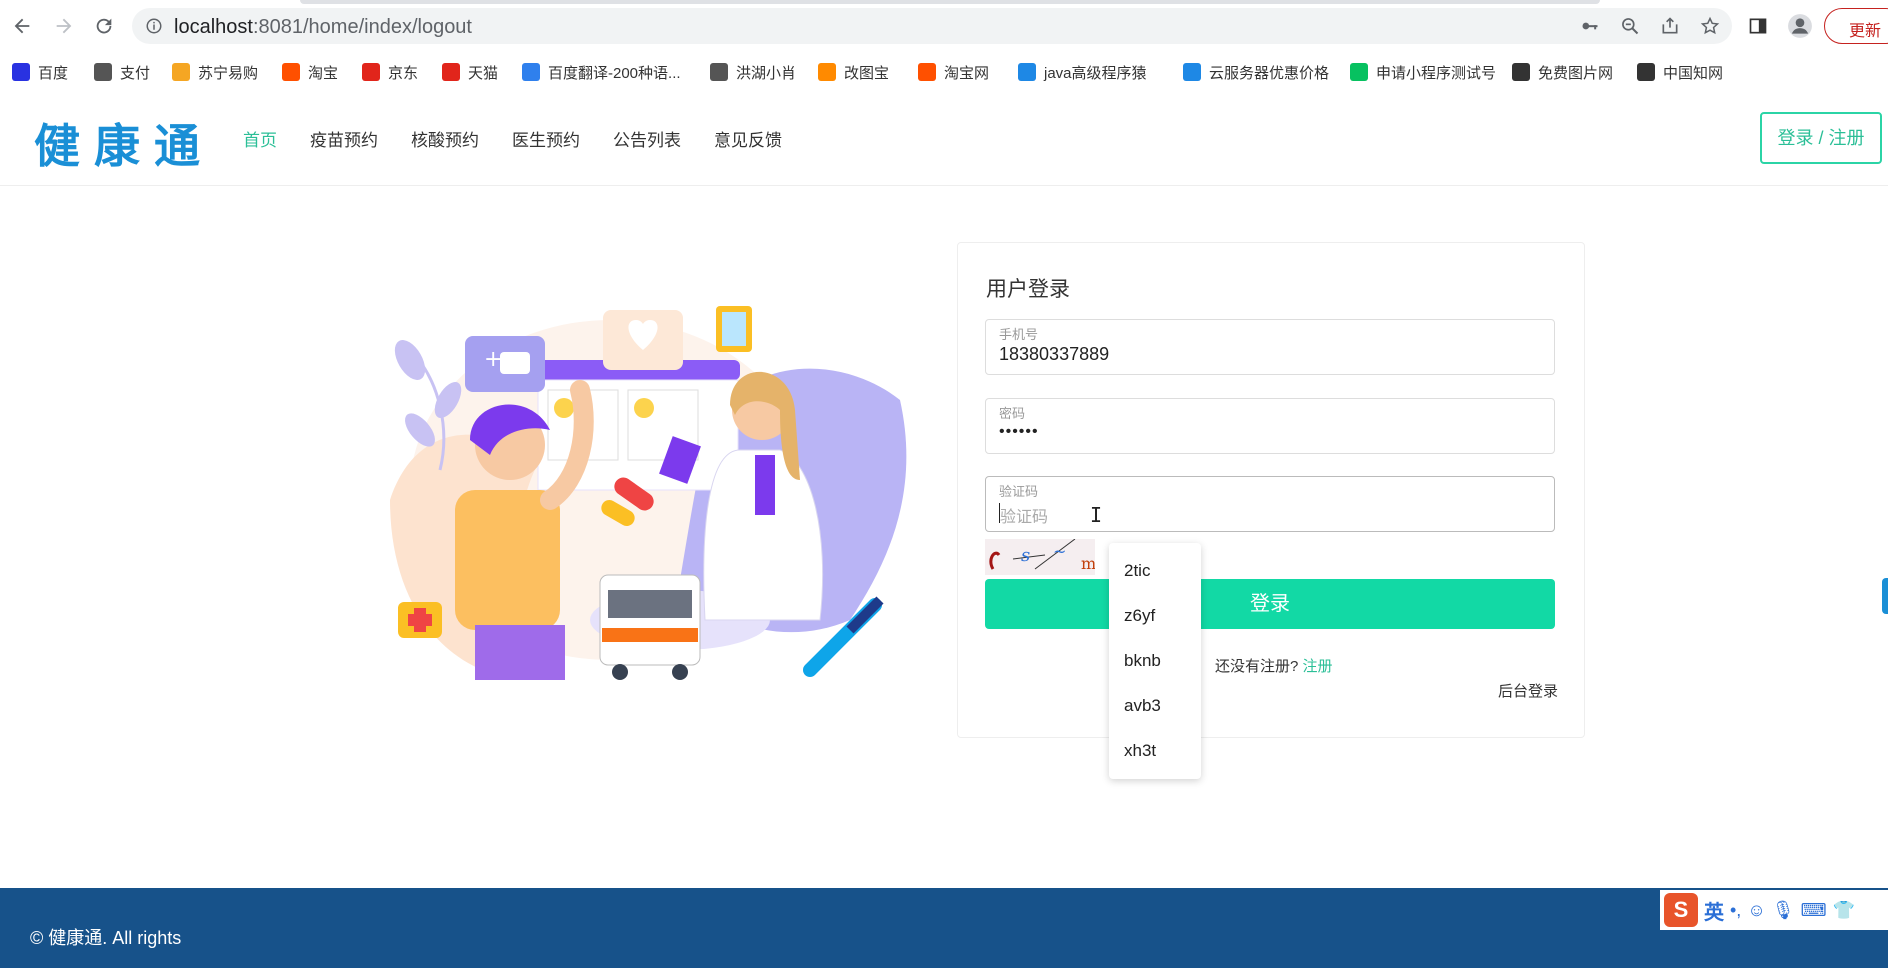  I want to click on bookmark-item: 云服务器优惠价格, so click(1256, 72).